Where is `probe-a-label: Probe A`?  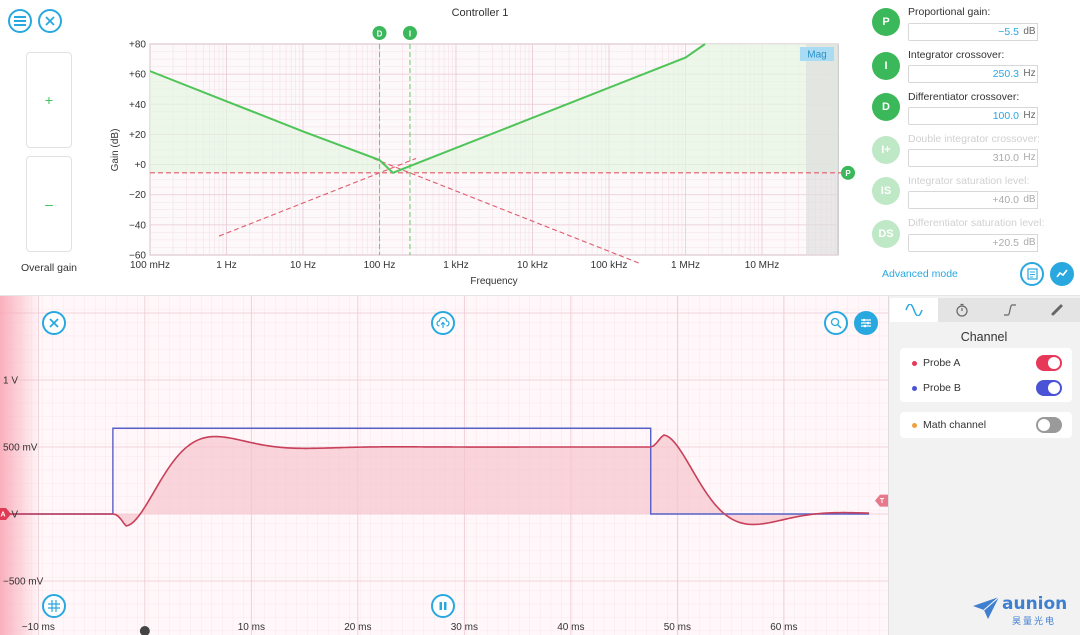 probe-a-label: Probe A is located at coordinates (942, 363).